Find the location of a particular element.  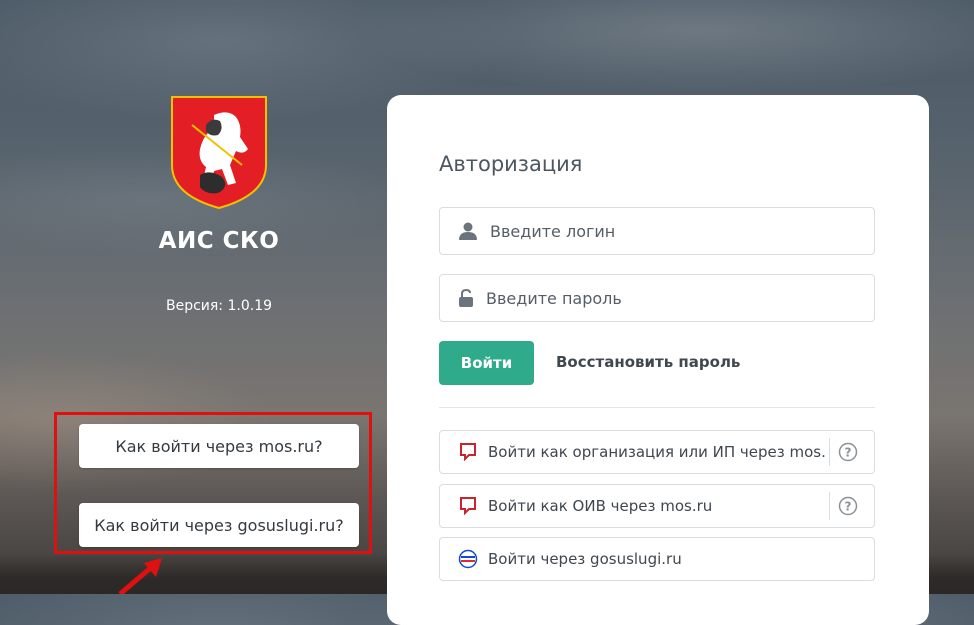

login-oiv-mos-button: Войти как ОИВ через mos.ru ? is located at coordinates (657, 506).